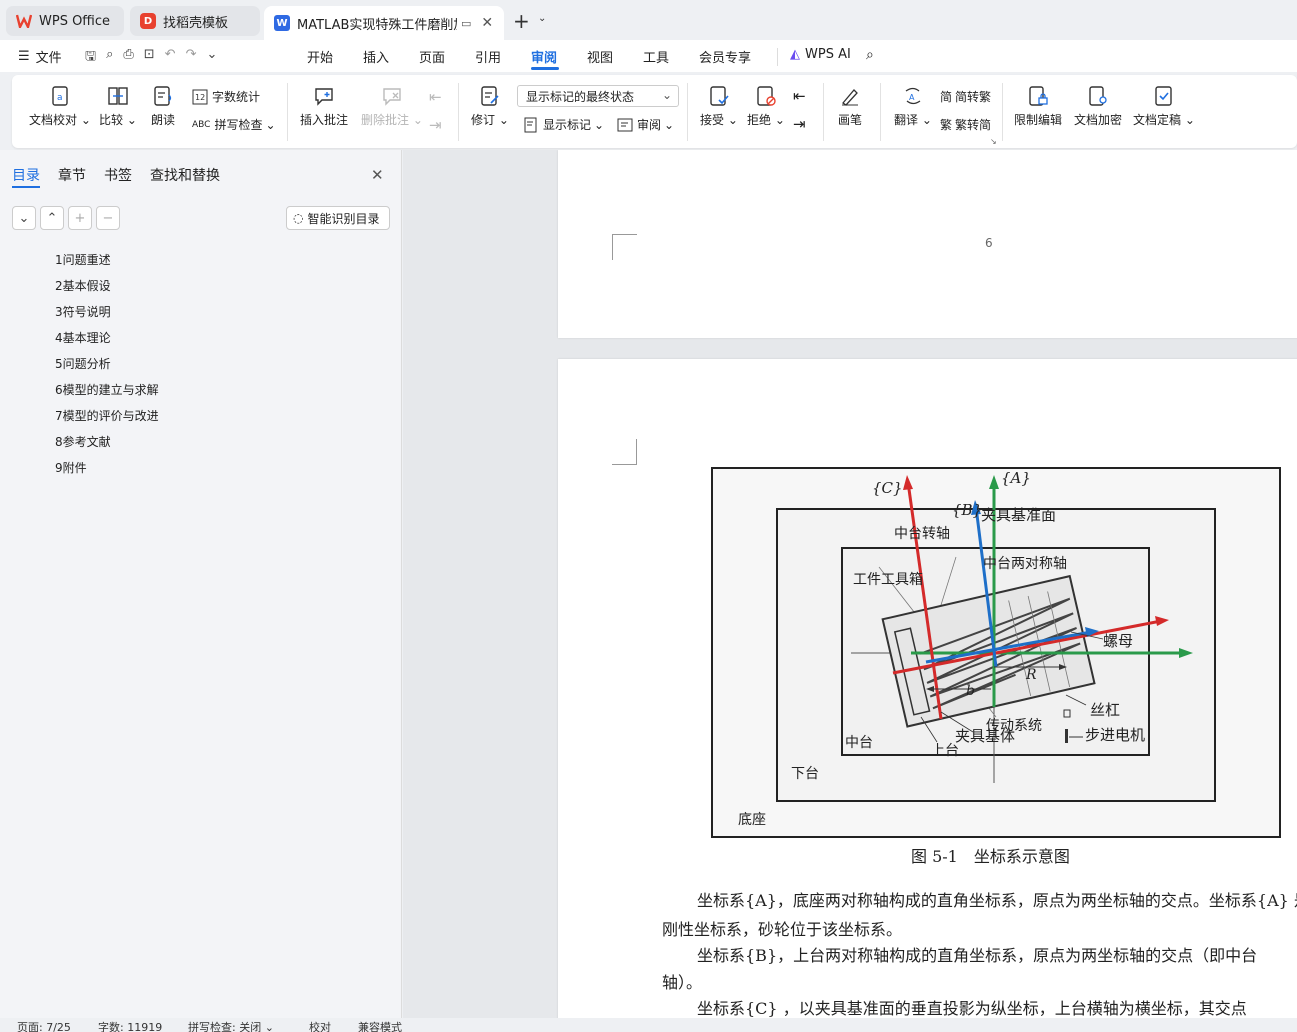  What do you see at coordinates (71, 467) in the screenshot?
I see `toc-item: 9附件` at bounding box center [71, 467].